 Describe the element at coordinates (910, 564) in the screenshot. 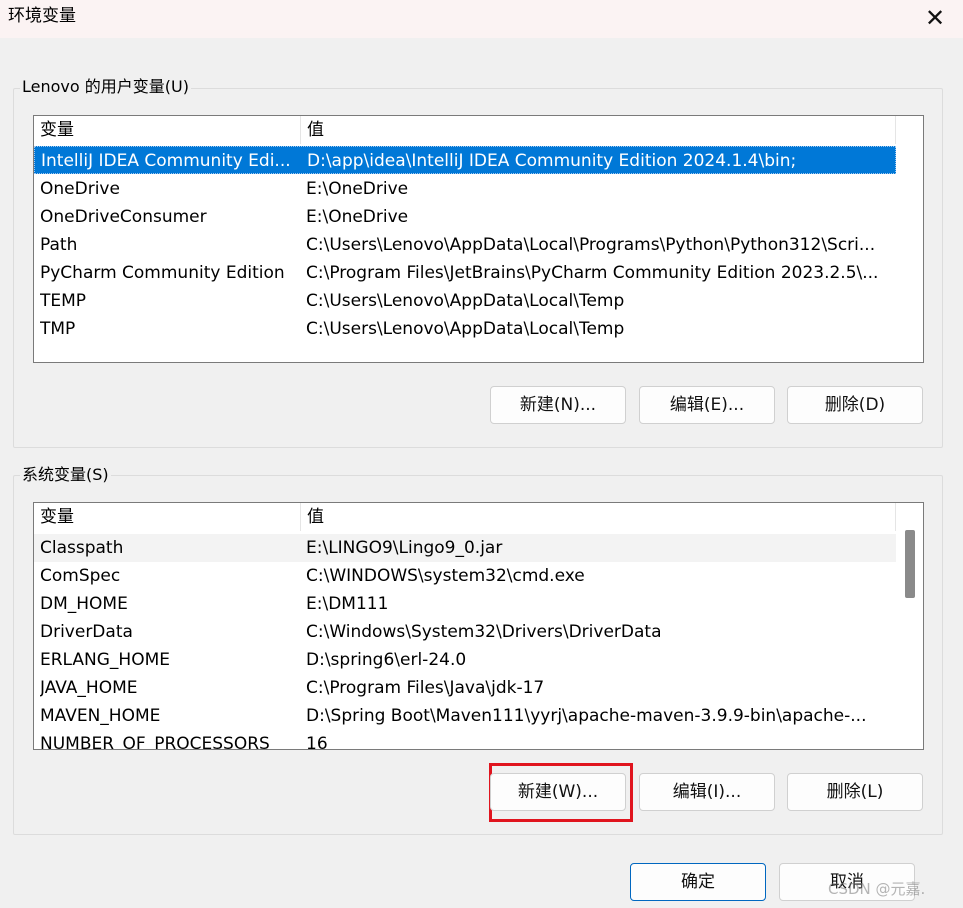

I see `scrollbar-thumb` at that location.